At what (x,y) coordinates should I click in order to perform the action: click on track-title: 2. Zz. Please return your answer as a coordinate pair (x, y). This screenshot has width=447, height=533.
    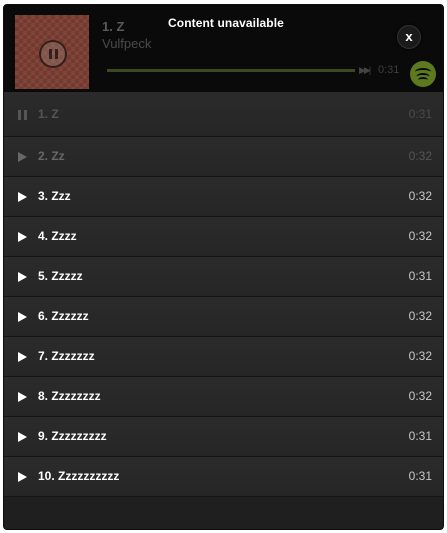
    Looking at the image, I should click on (51, 156).